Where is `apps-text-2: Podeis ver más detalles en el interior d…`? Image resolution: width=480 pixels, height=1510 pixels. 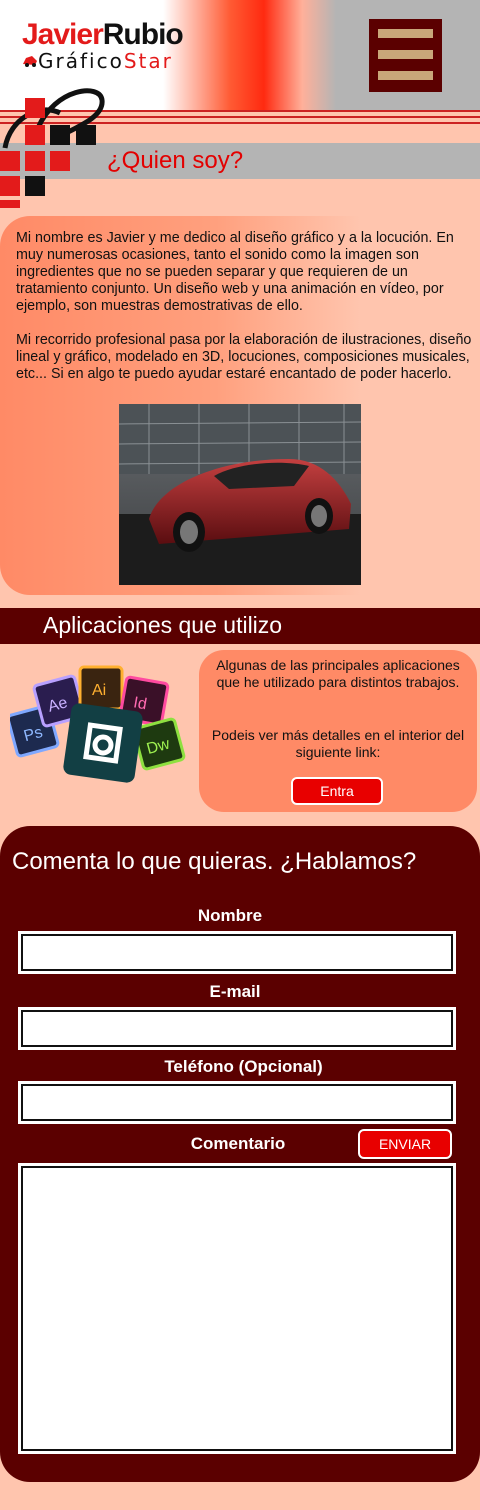 apps-text-2: Podeis ver más detalles en el interior d… is located at coordinates (338, 743).